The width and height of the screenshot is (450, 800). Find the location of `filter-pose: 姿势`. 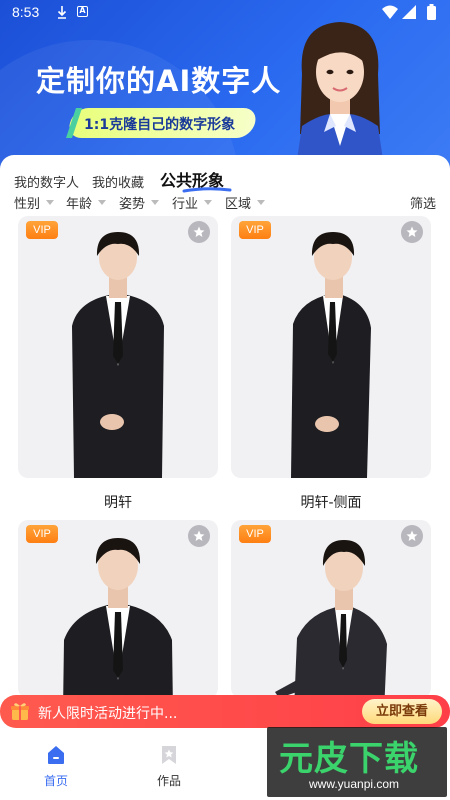

filter-pose: 姿势 is located at coordinates (139, 202).